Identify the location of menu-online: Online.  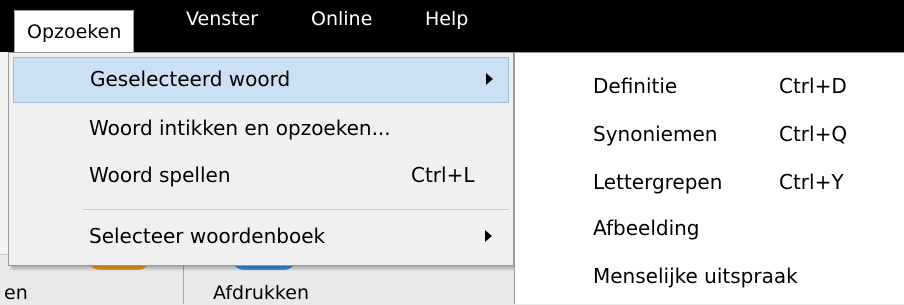
(341, 21).